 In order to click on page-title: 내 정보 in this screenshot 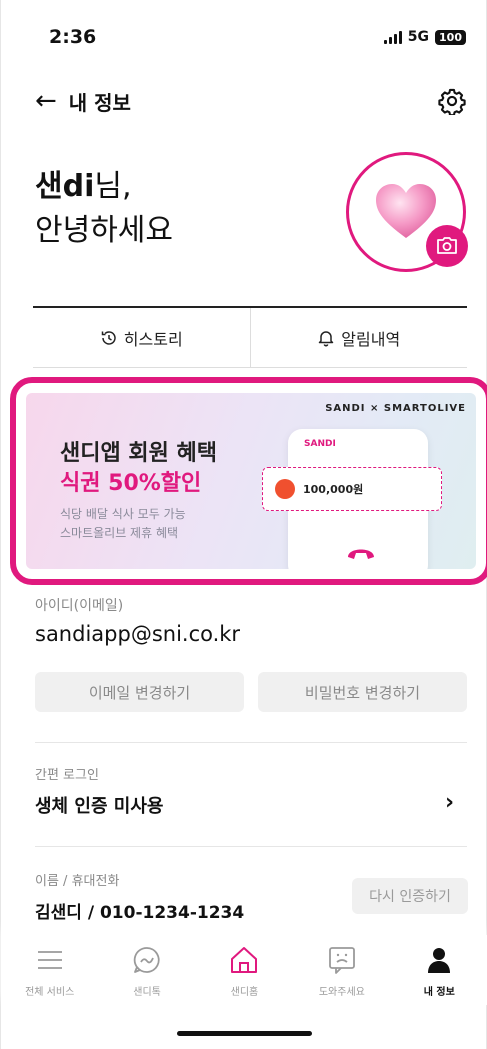, I will do `click(99, 102)`.